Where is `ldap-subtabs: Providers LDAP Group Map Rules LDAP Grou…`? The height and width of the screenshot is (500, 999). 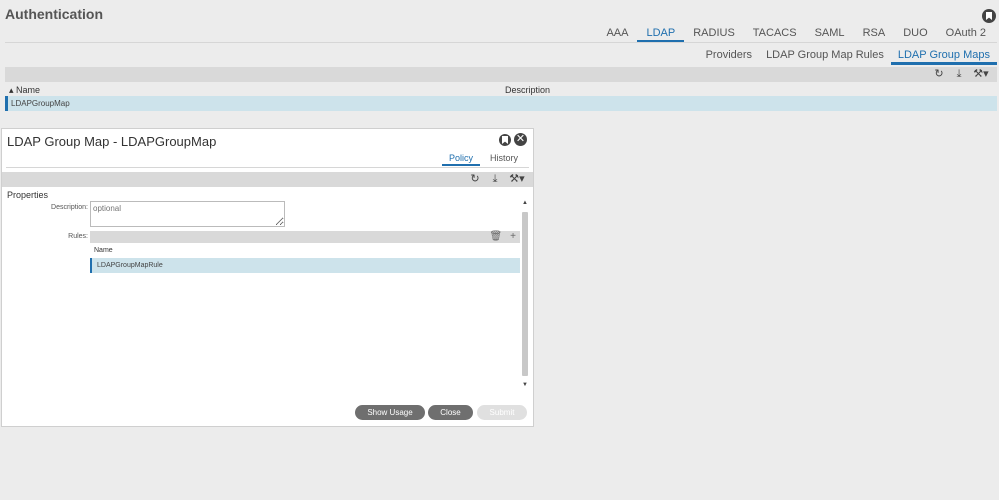
ldap-subtabs: Providers LDAP Group Map Rules LDAP Grou… is located at coordinates (848, 57).